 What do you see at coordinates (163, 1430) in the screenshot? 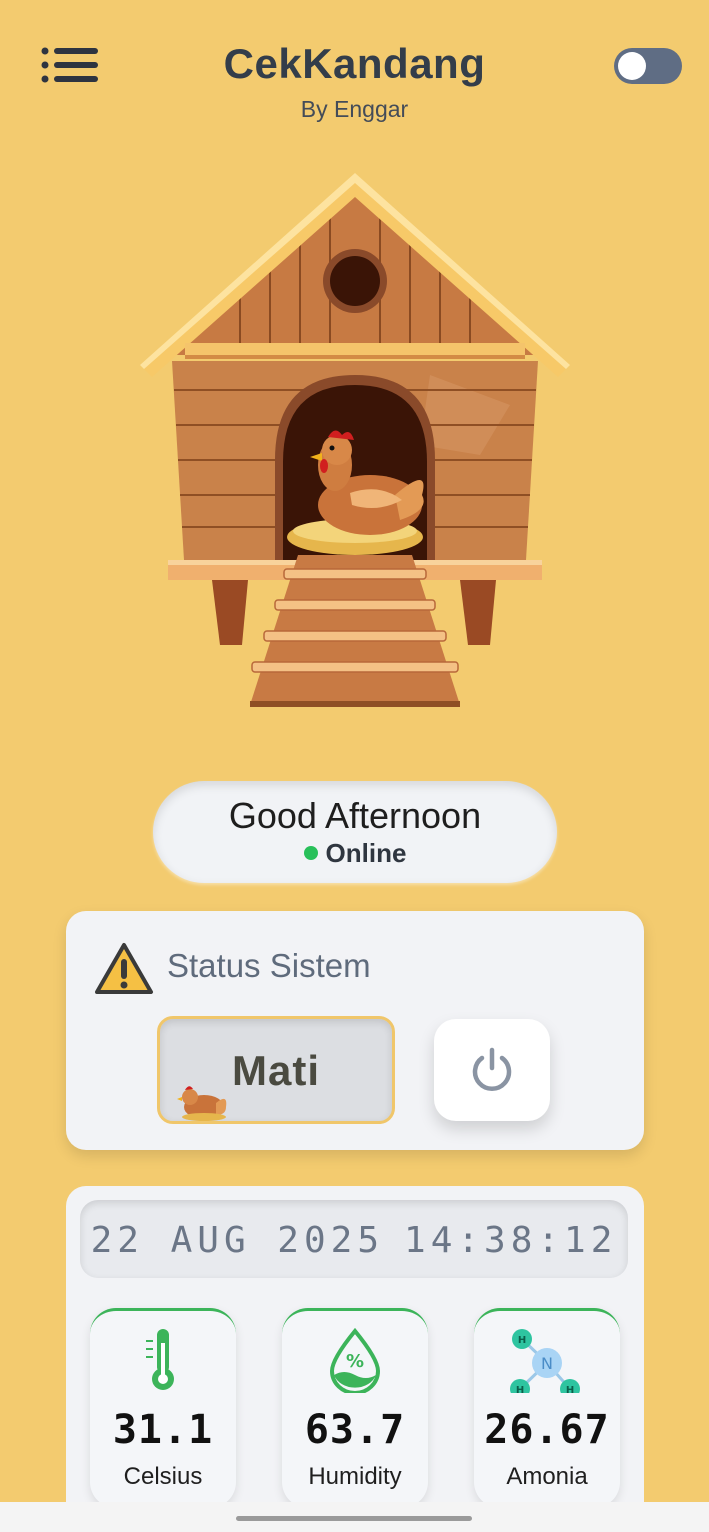
I see `temperature-value: 31.1` at bounding box center [163, 1430].